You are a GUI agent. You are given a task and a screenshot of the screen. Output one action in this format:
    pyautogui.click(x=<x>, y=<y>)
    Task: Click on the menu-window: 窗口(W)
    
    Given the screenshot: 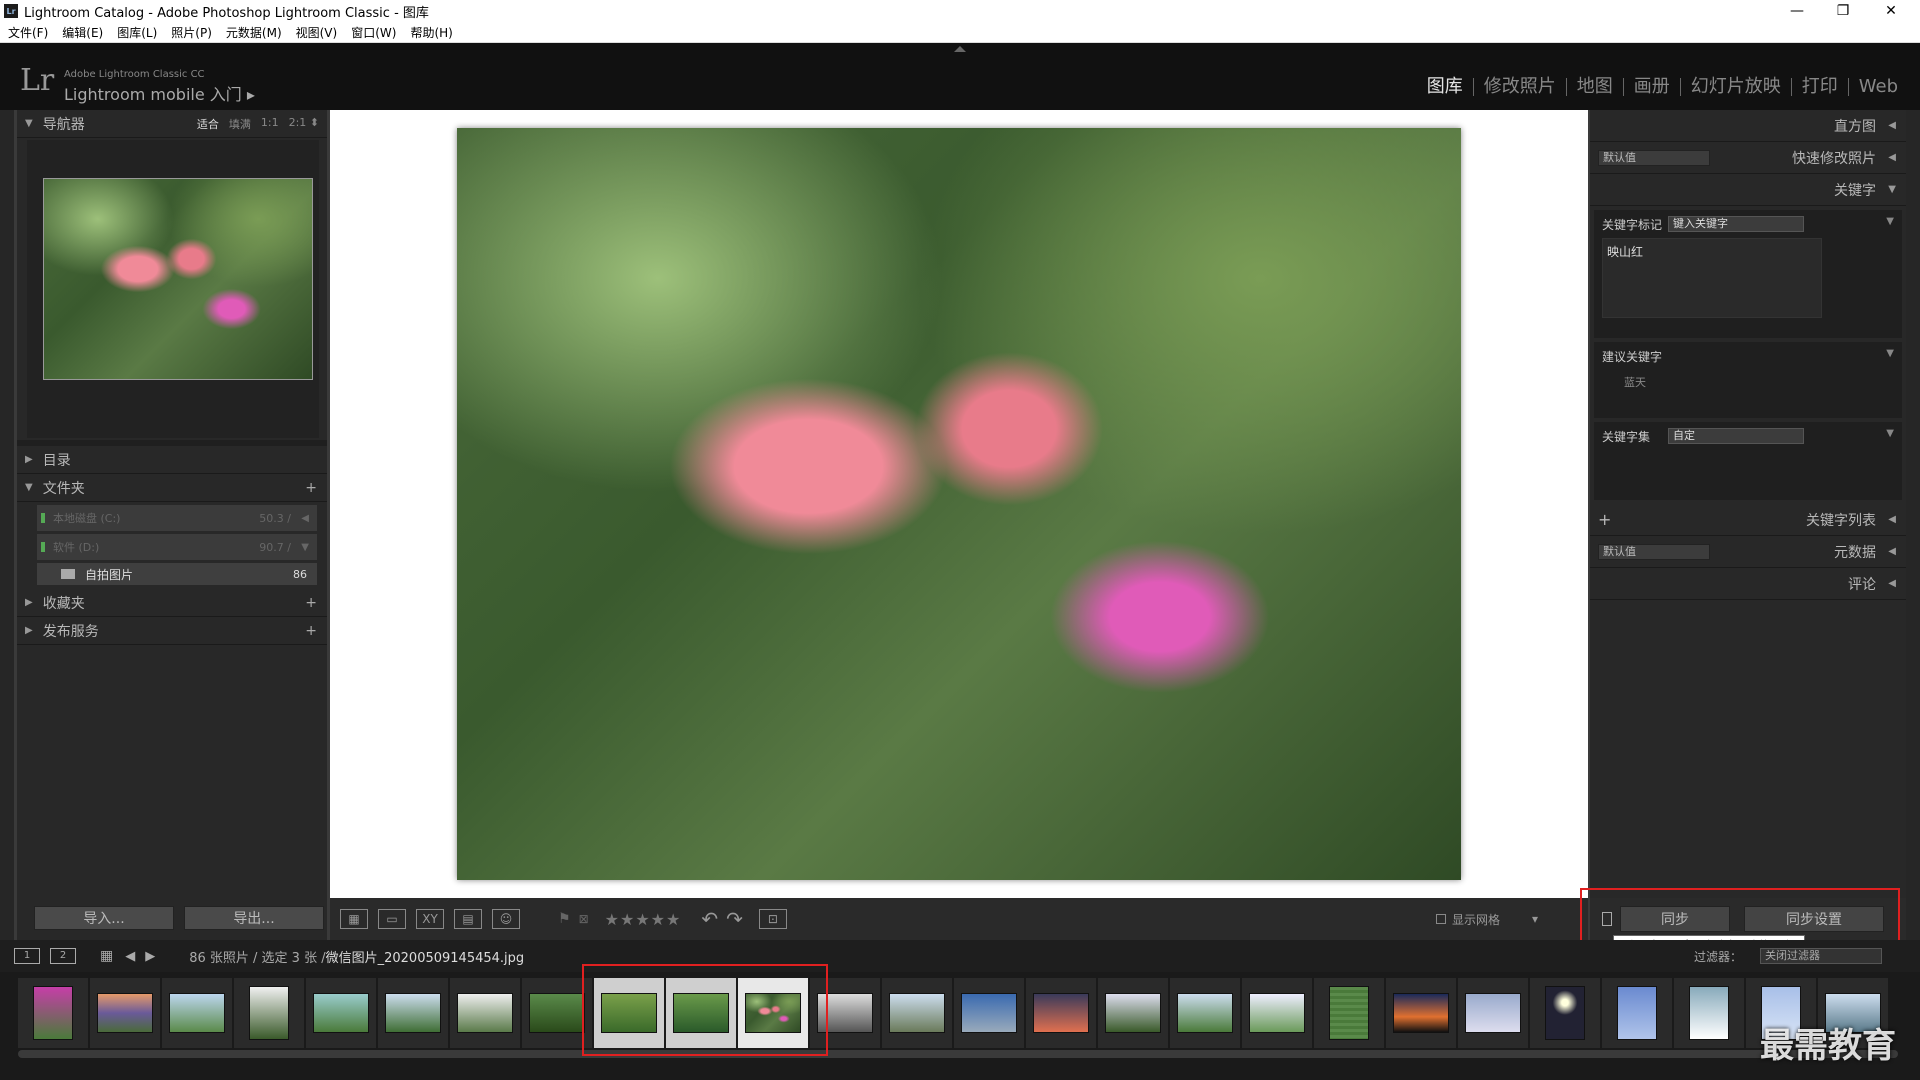 What is the action you would take?
    pyautogui.click(x=373, y=32)
    